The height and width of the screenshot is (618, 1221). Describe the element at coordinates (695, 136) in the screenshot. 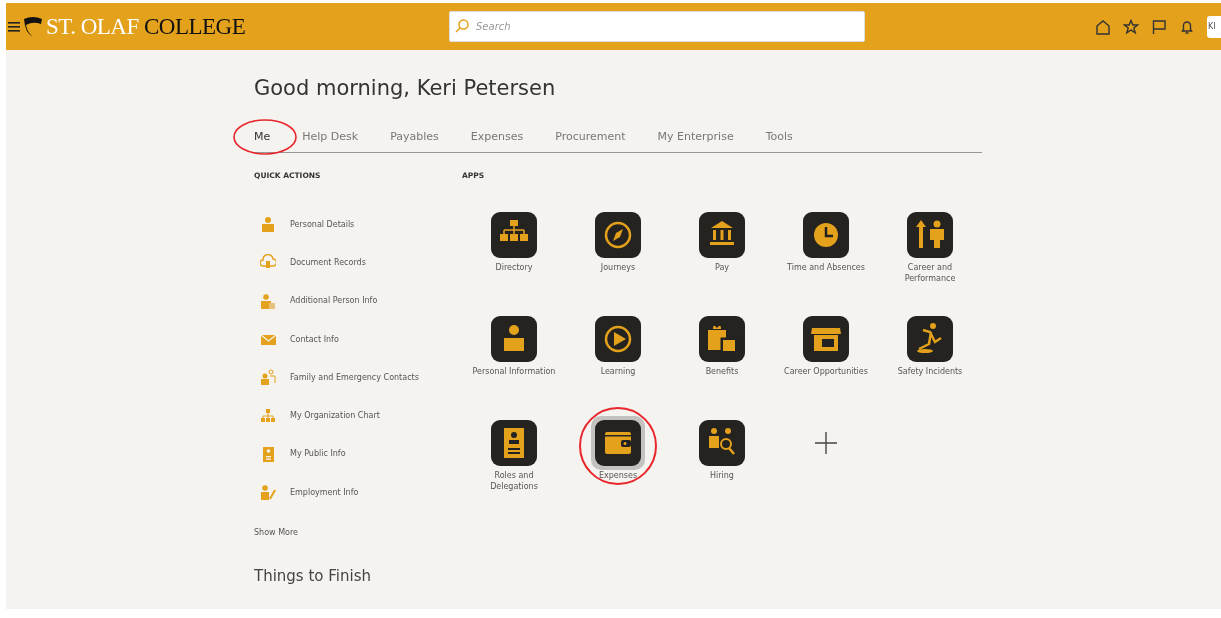

I see `tab: My Enterprise` at that location.